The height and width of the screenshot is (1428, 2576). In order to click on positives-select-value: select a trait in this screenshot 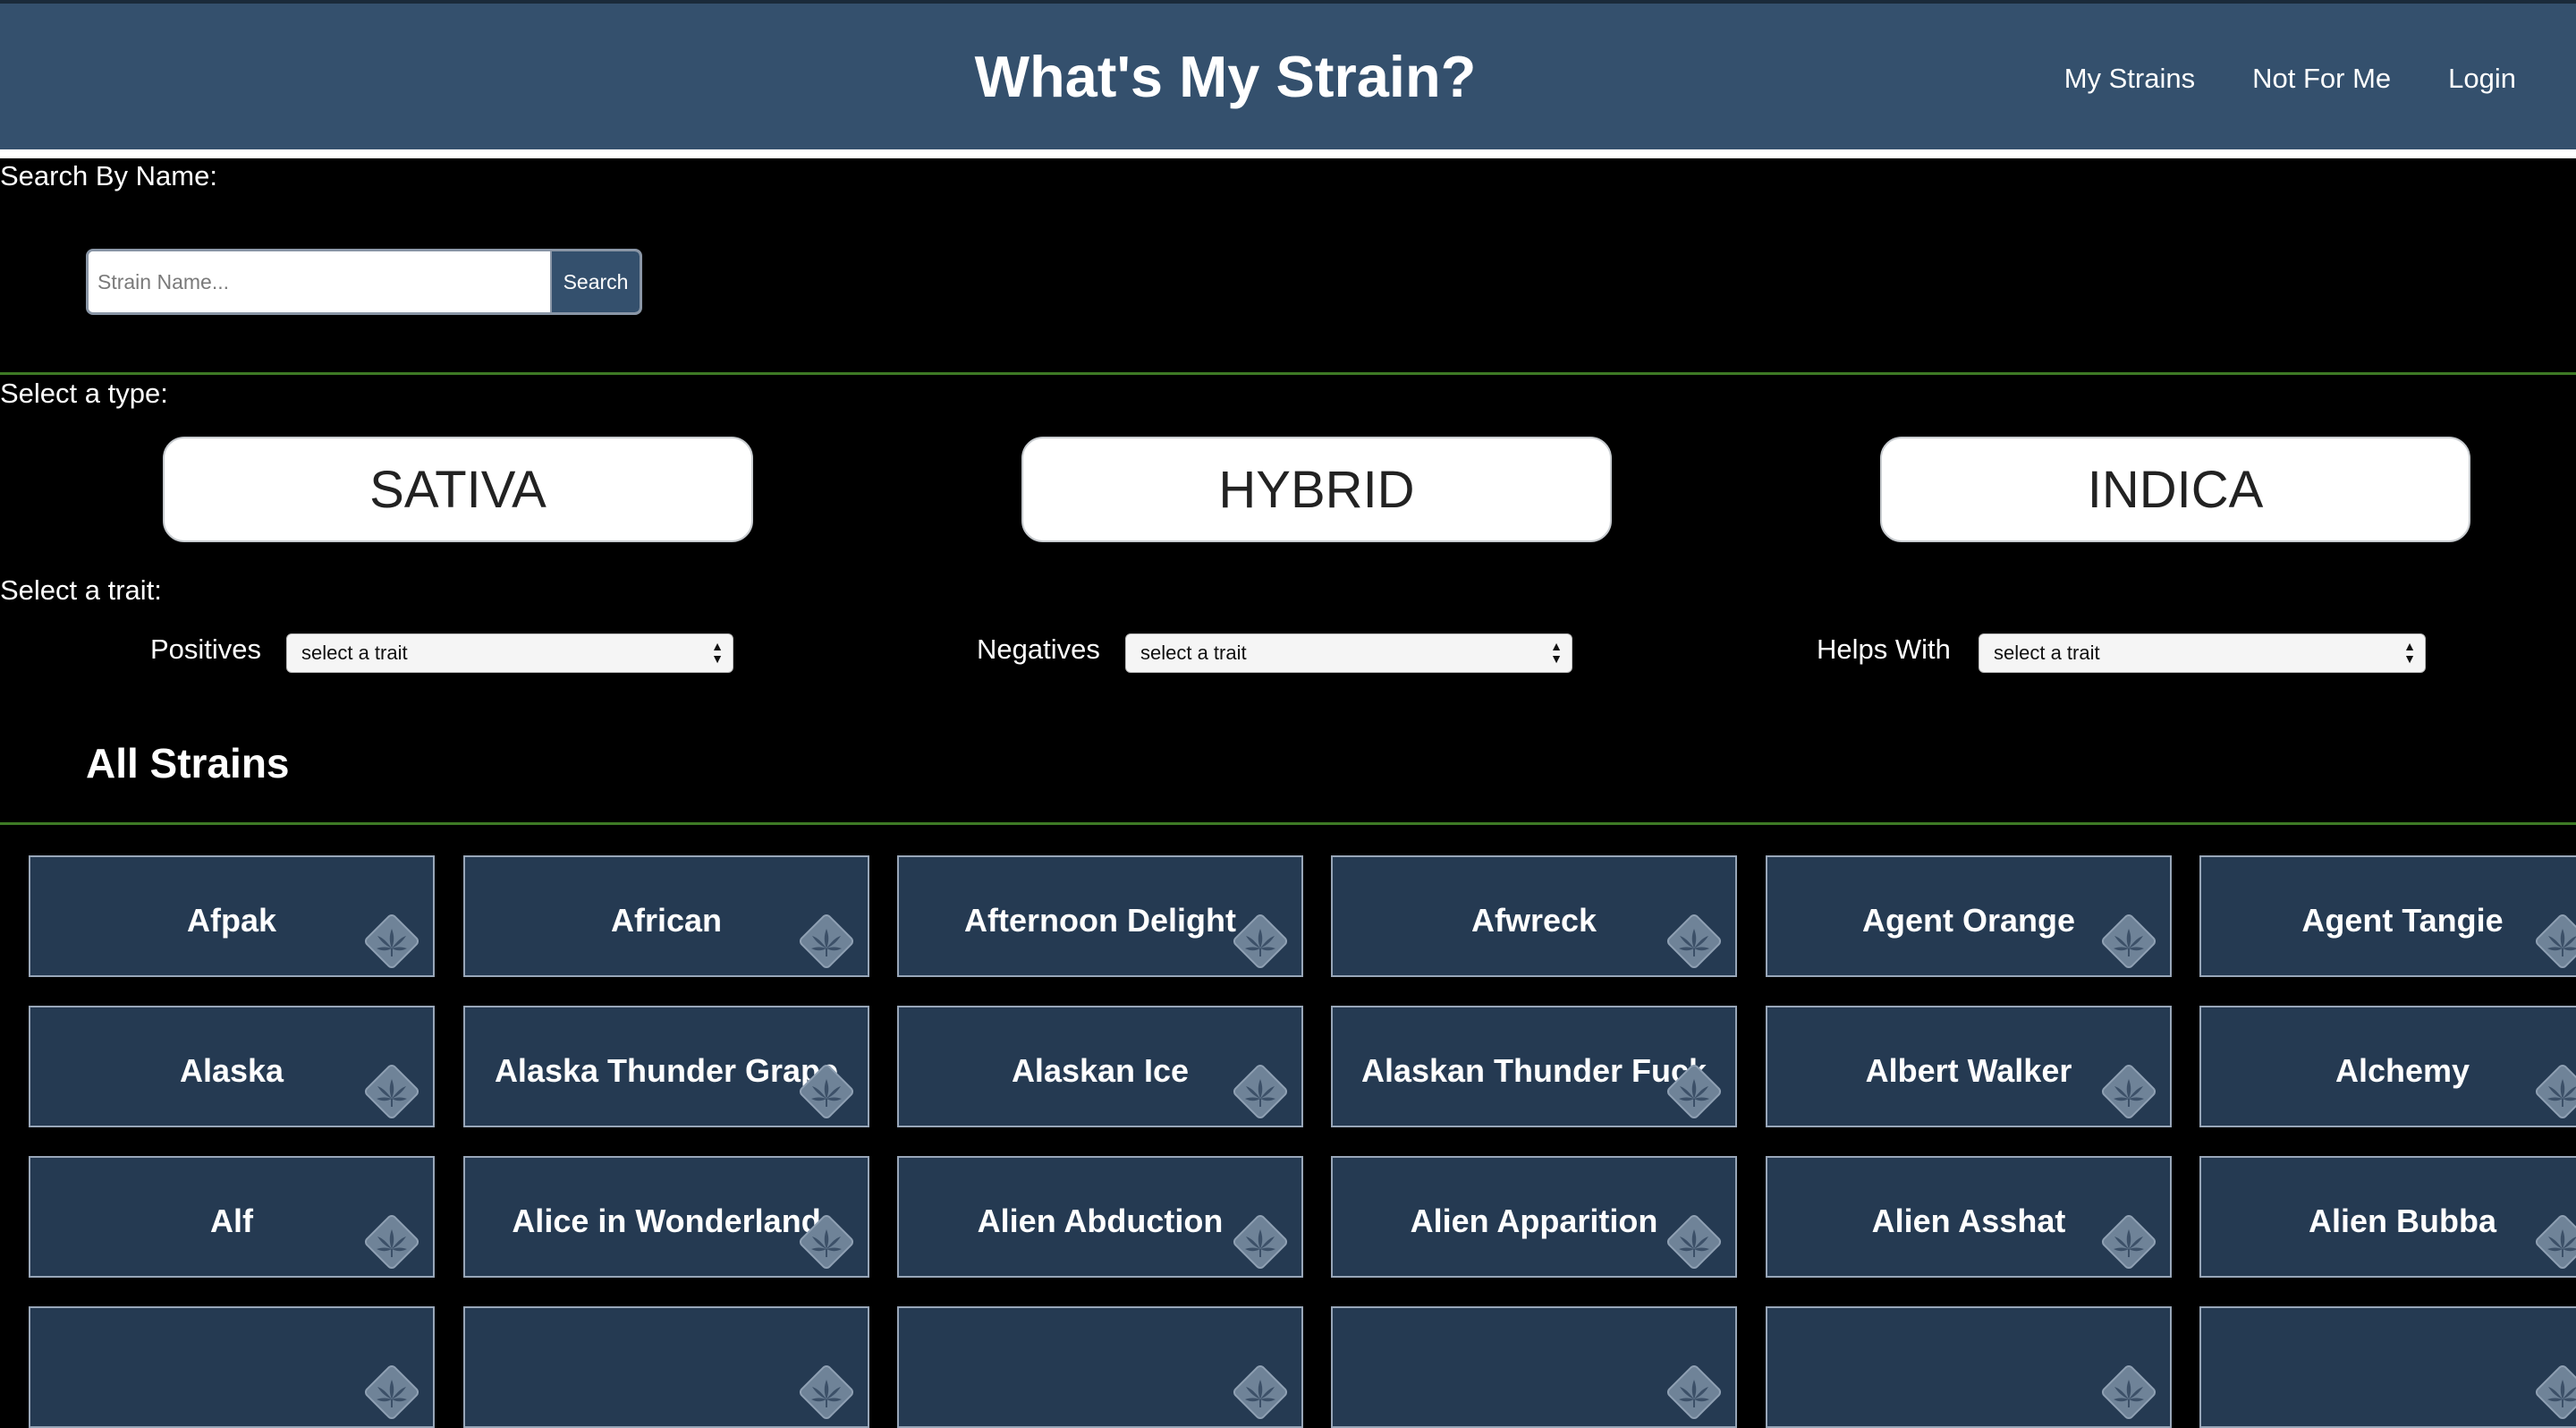, I will do `click(354, 653)`.